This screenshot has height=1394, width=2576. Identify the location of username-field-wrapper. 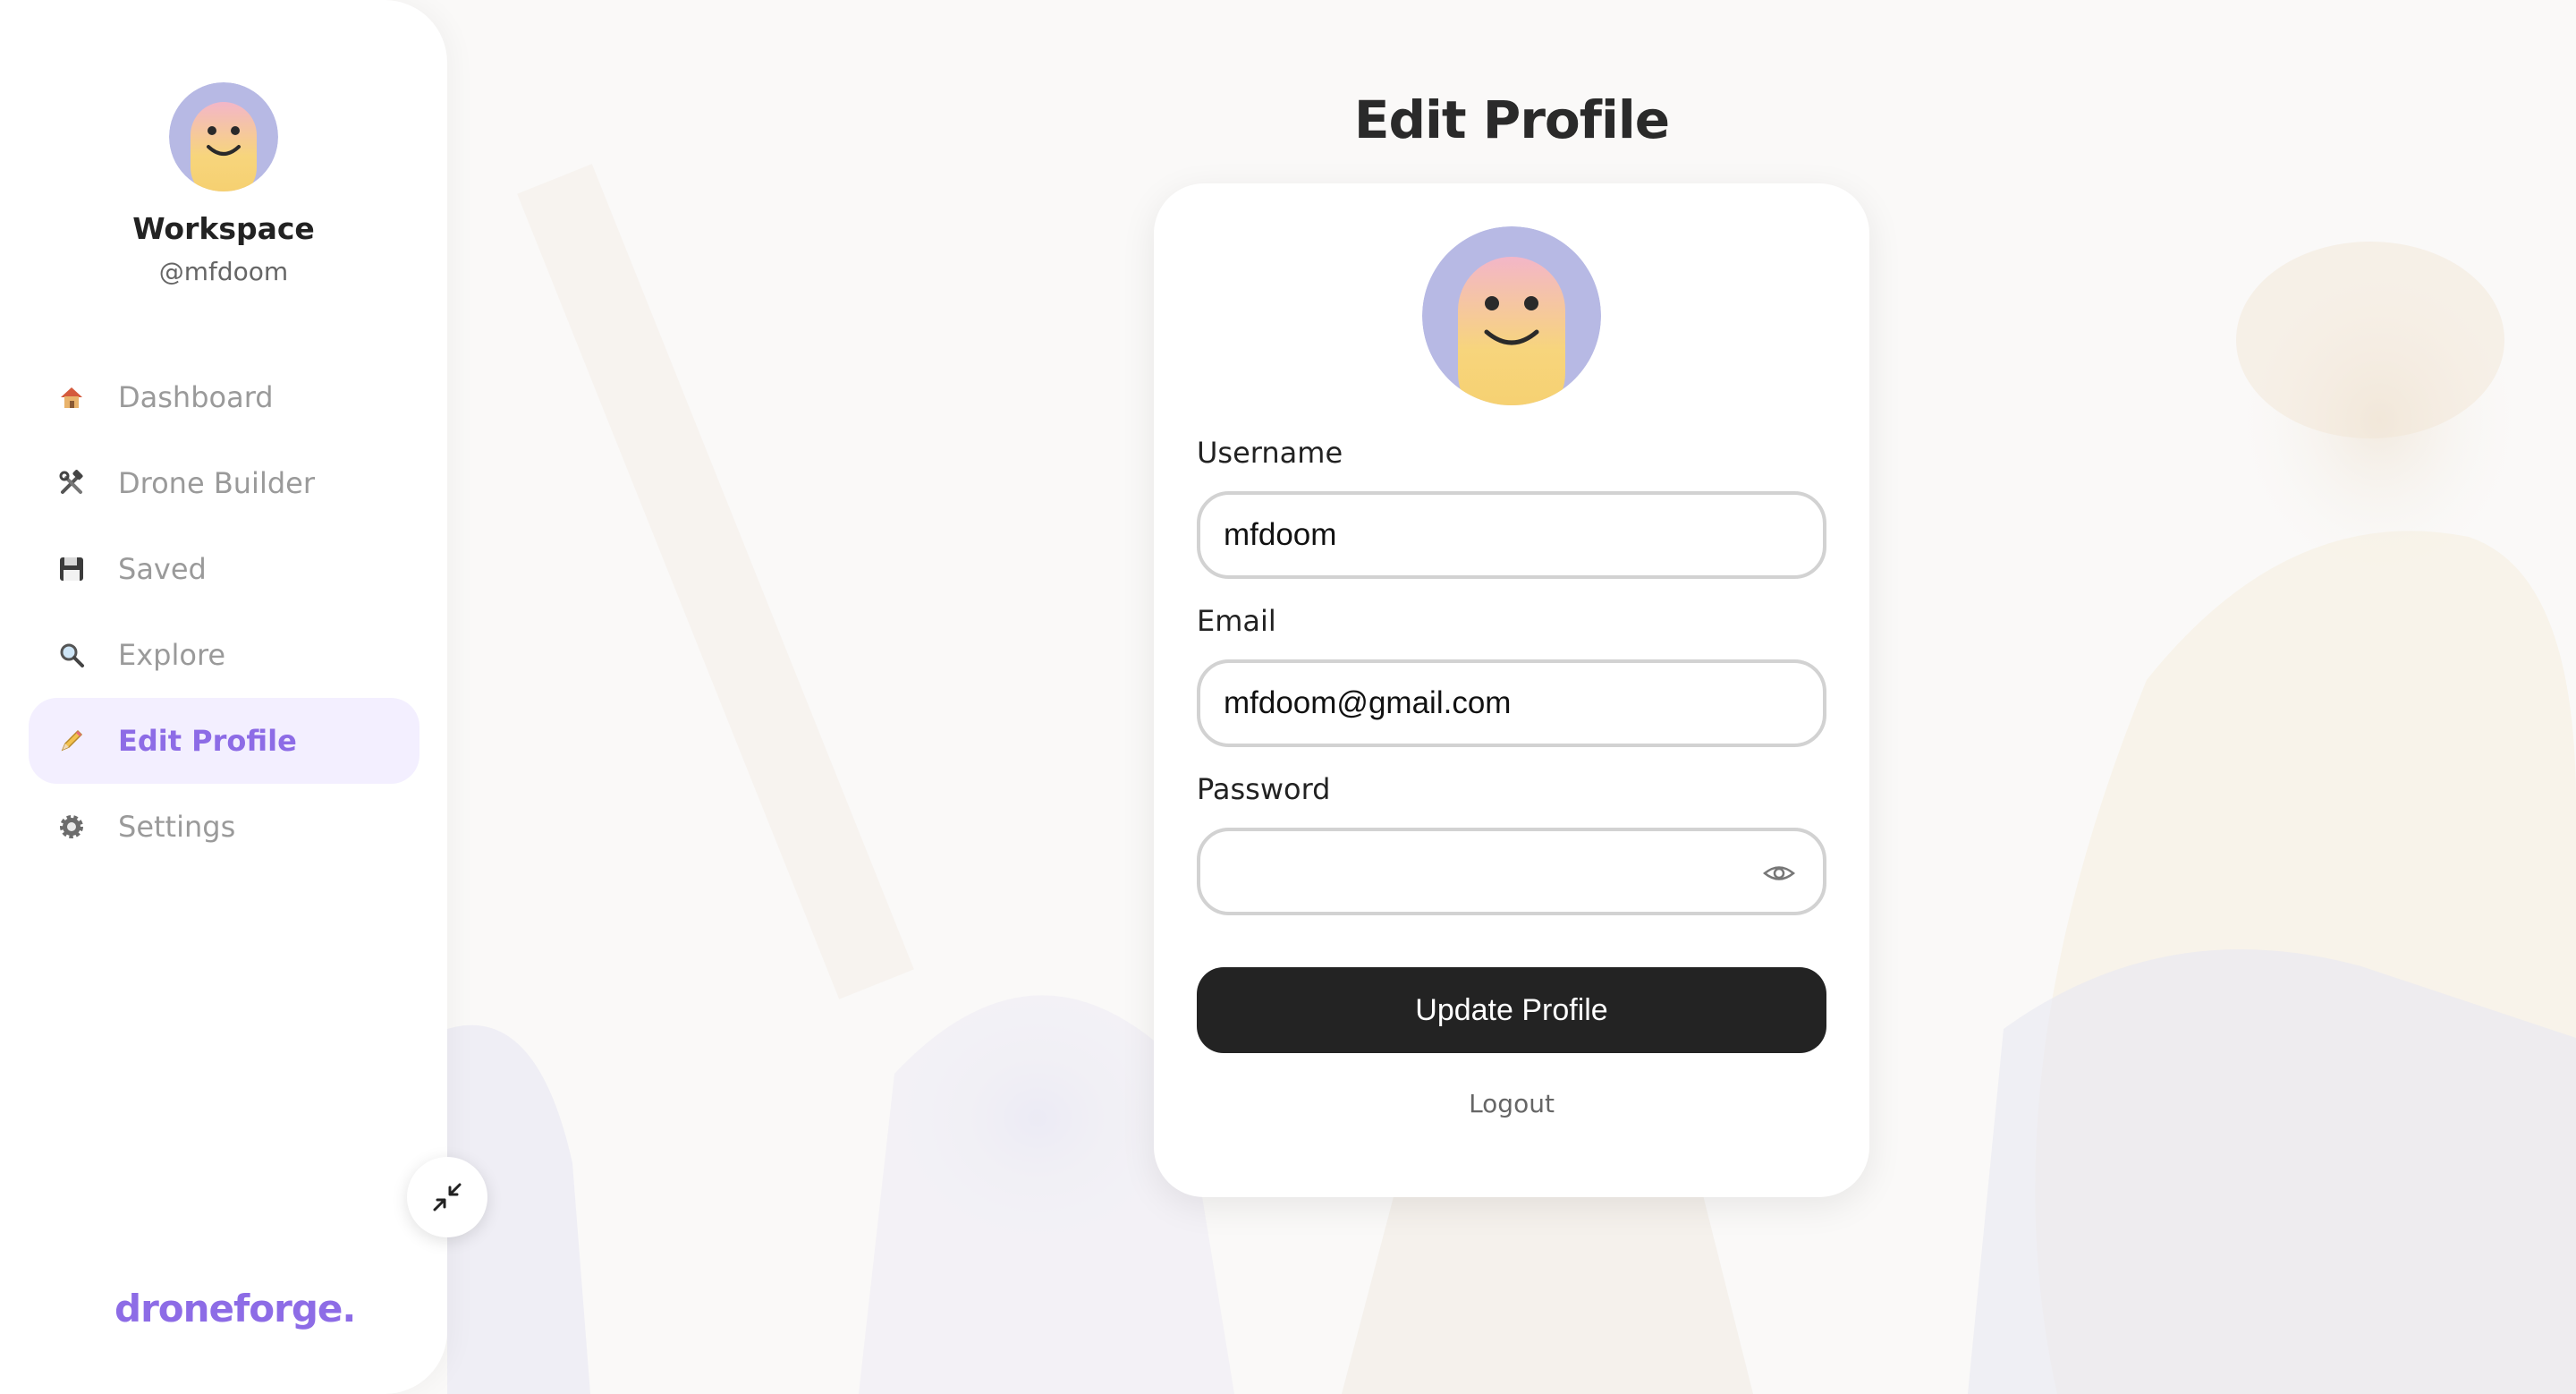
(1511, 535).